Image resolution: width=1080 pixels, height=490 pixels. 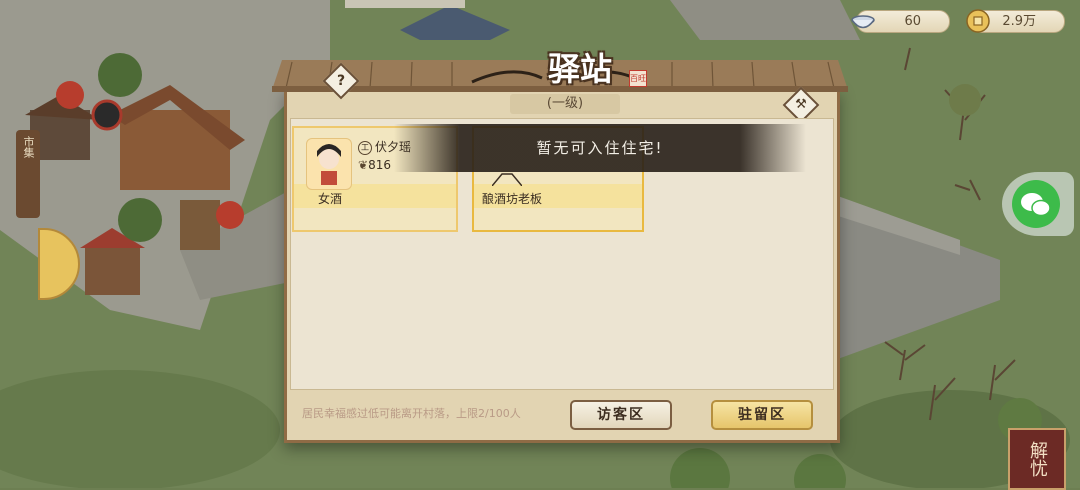 I want to click on resident-tag: 酿酒坊老板, so click(x=512, y=199).